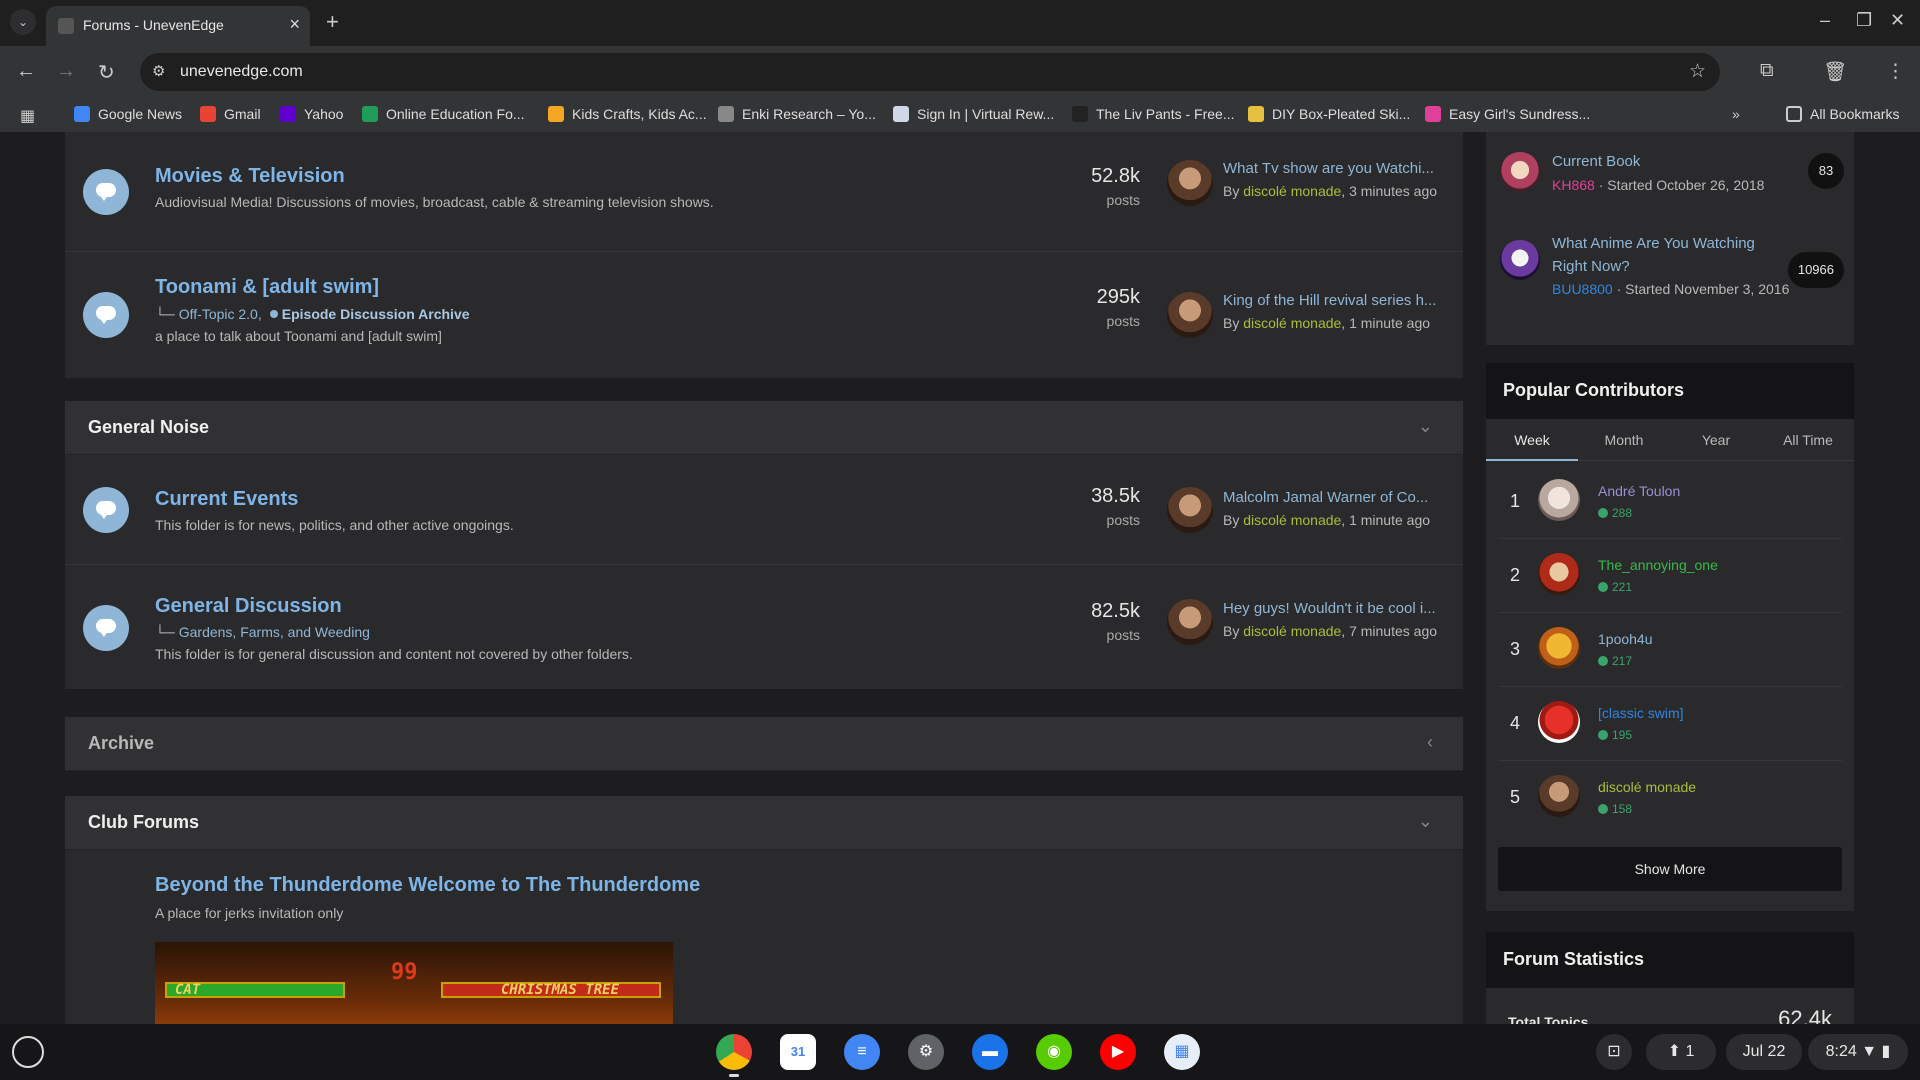  Describe the element at coordinates (376, 314) in the screenshot. I see `subforum-link-episode-archive: Episode Discussion Archive` at that location.